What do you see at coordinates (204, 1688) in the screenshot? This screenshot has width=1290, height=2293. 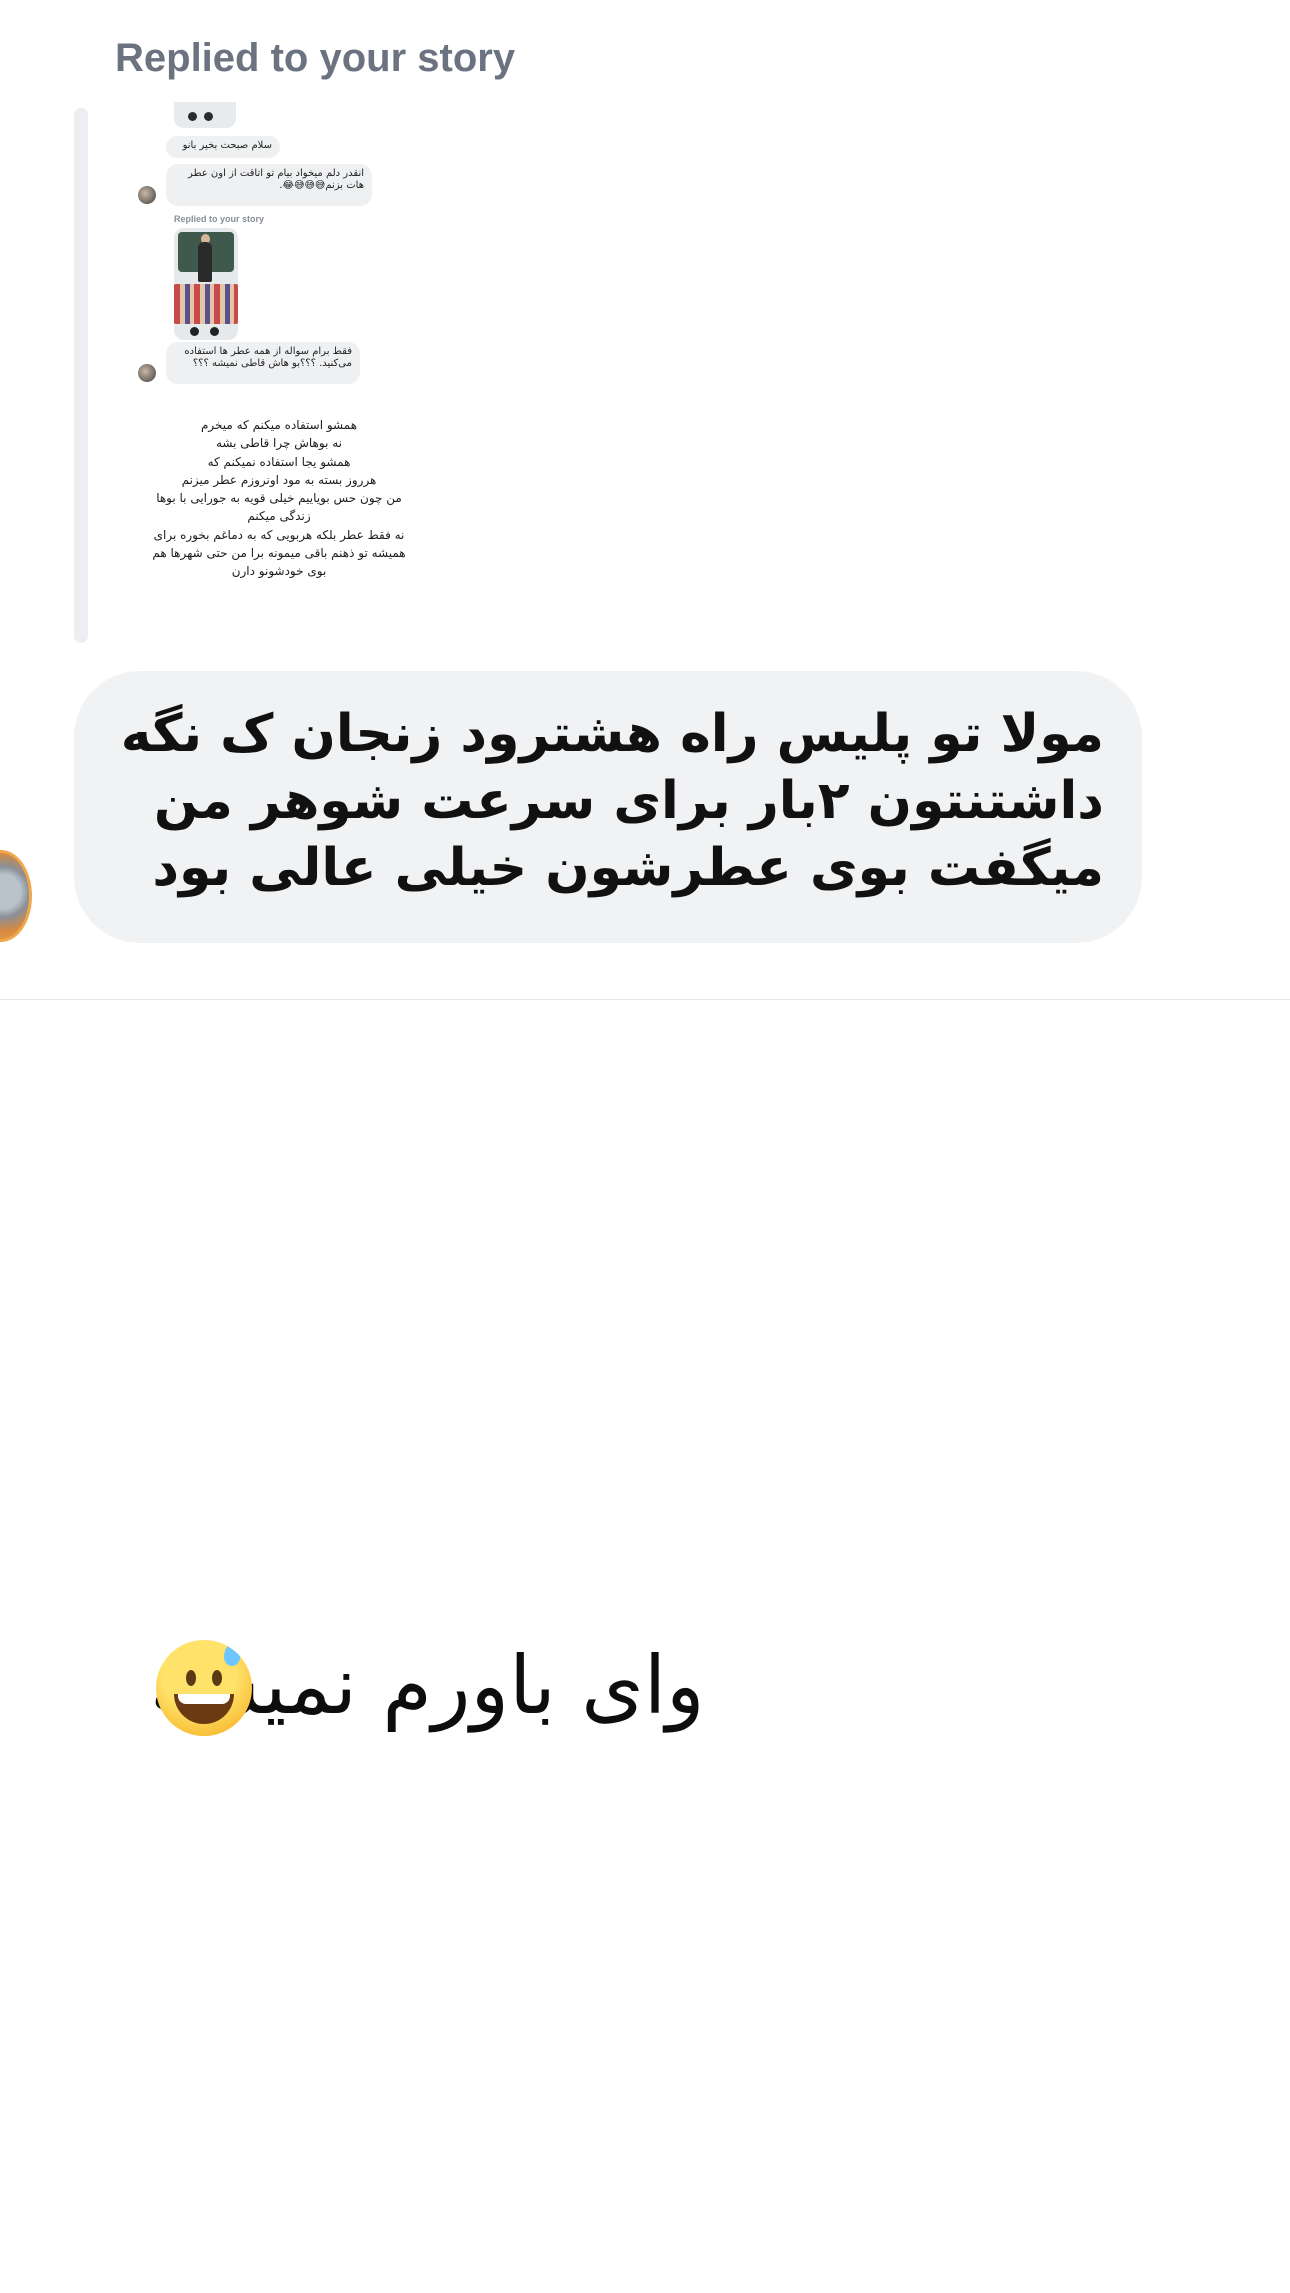 I see `grinning-face-with-sweat-icon` at bounding box center [204, 1688].